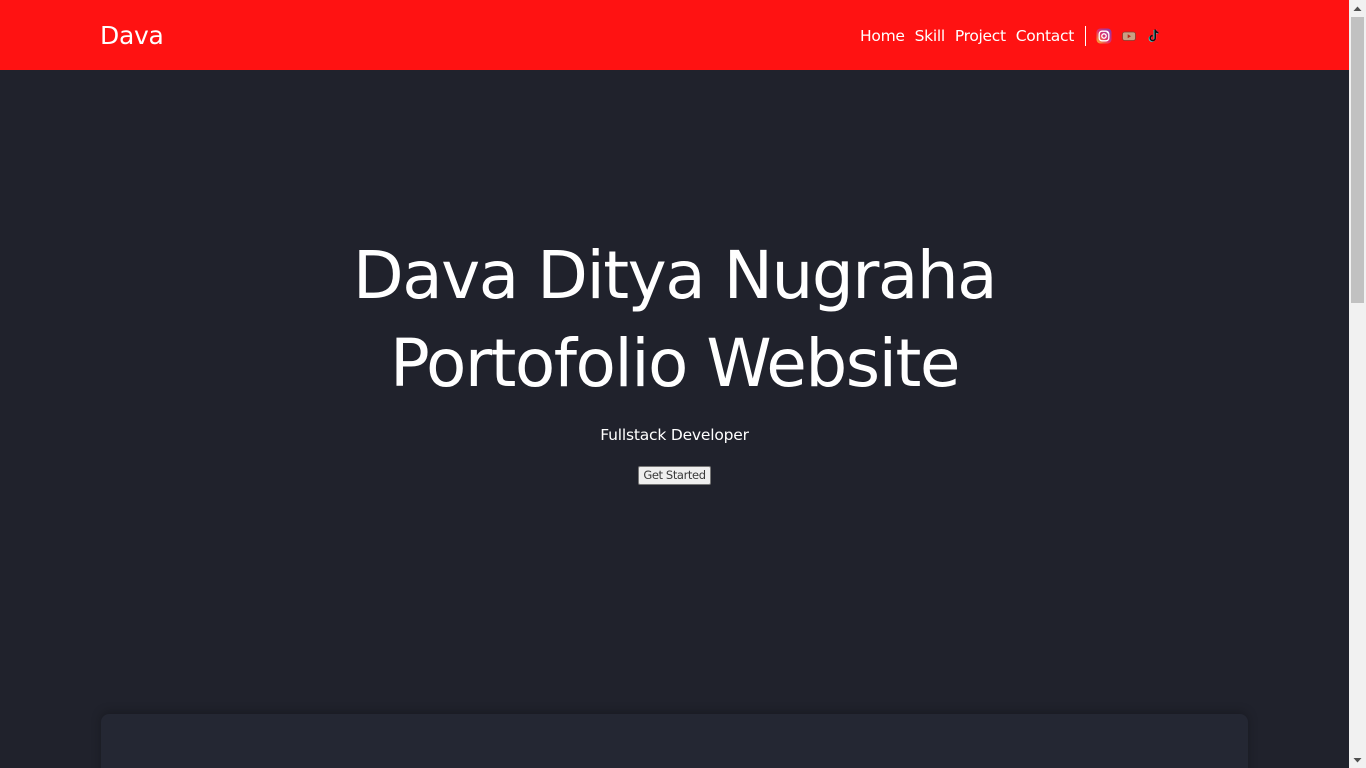 The width and height of the screenshot is (1366, 768). What do you see at coordinates (675, 275) in the screenshot?
I see `hero-title-line-1: Dava Ditya Nugraha` at bounding box center [675, 275].